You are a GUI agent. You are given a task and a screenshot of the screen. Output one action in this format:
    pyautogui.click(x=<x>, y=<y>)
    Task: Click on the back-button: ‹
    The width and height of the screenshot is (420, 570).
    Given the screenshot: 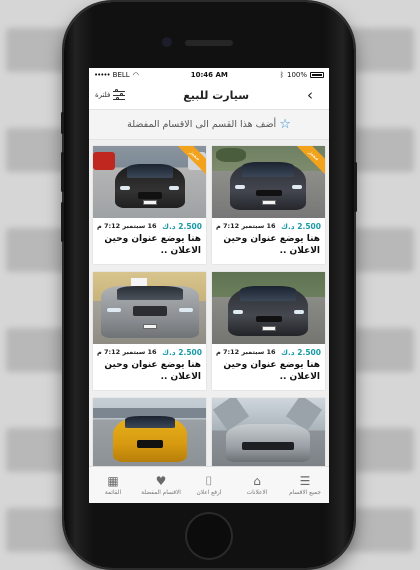 What is the action you would take?
    pyautogui.click(x=315, y=95)
    